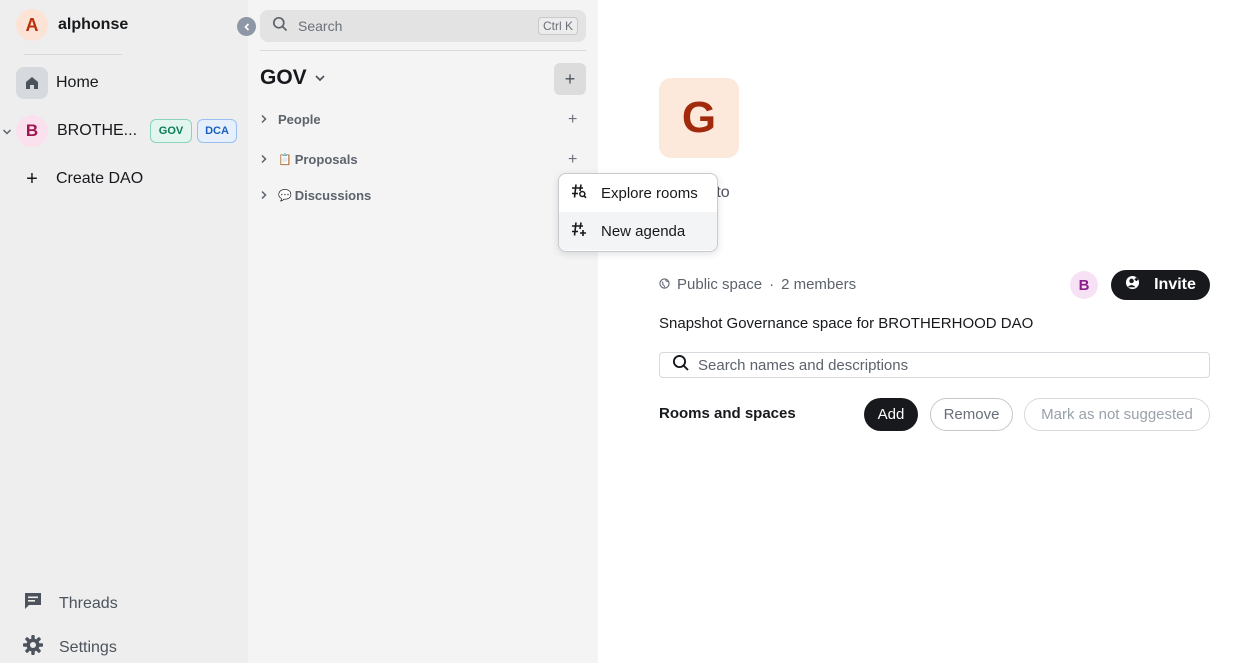  What do you see at coordinates (423, 26) in the screenshot?
I see `search-button: Search Ctrl K` at bounding box center [423, 26].